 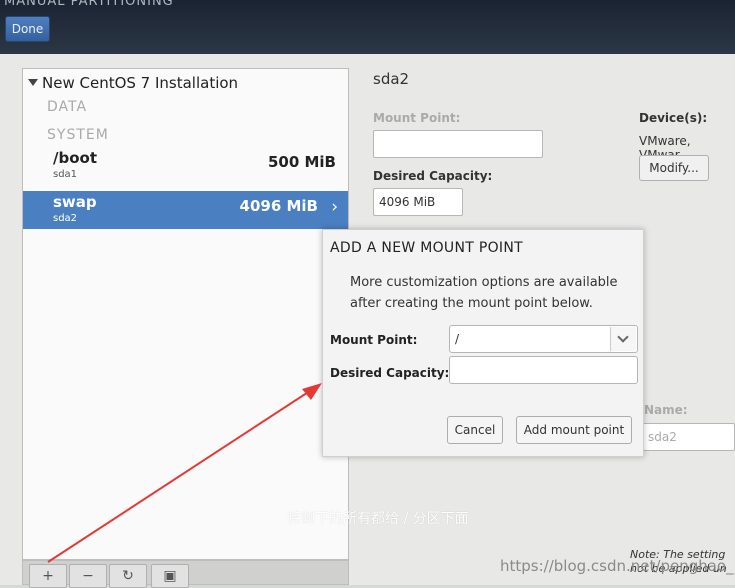 What do you see at coordinates (378, 519) in the screenshot?
I see `annotation-text: 将剩下的所有都给 / 分区下面` at bounding box center [378, 519].